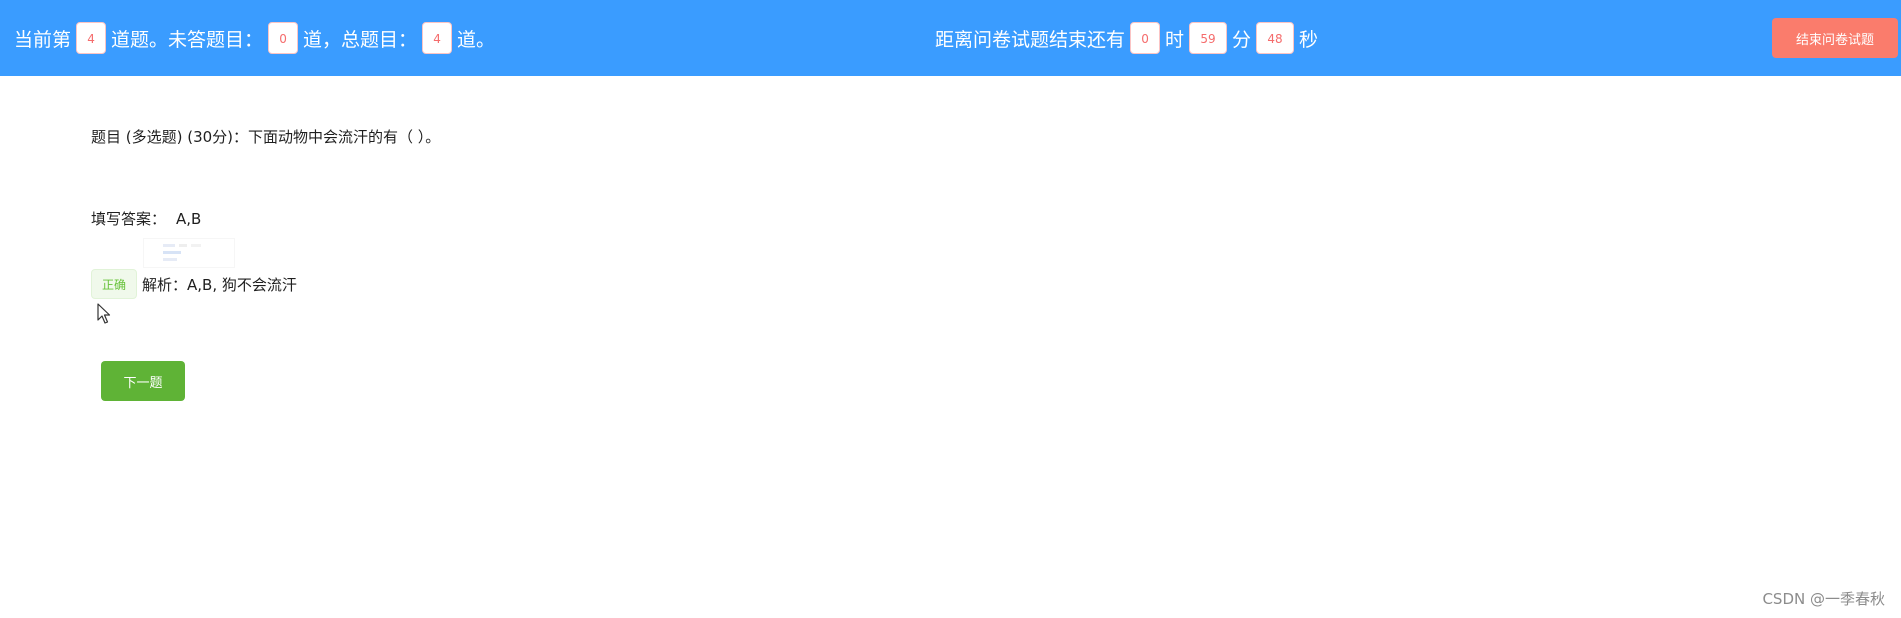 The width and height of the screenshot is (1901, 618). What do you see at coordinates (1242, 39) in the screenshot?
I see `minutes-unit: 分` at bounding box center [1242, 39].